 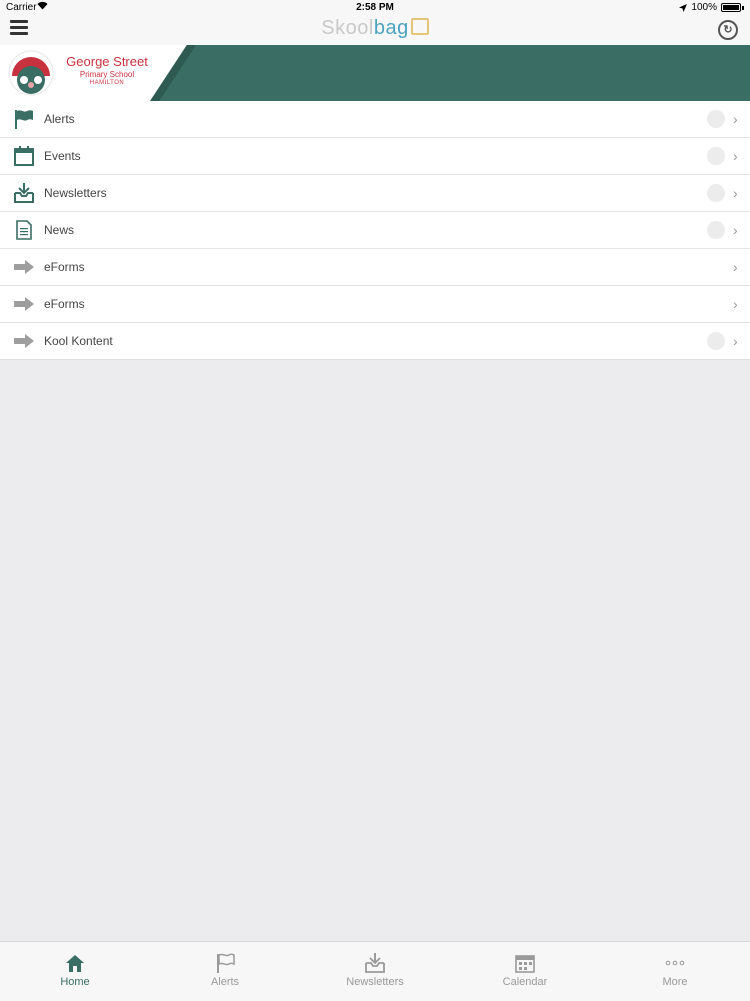 I want to click on menu-item-label: Newsletters, so click(x=75, y=193).